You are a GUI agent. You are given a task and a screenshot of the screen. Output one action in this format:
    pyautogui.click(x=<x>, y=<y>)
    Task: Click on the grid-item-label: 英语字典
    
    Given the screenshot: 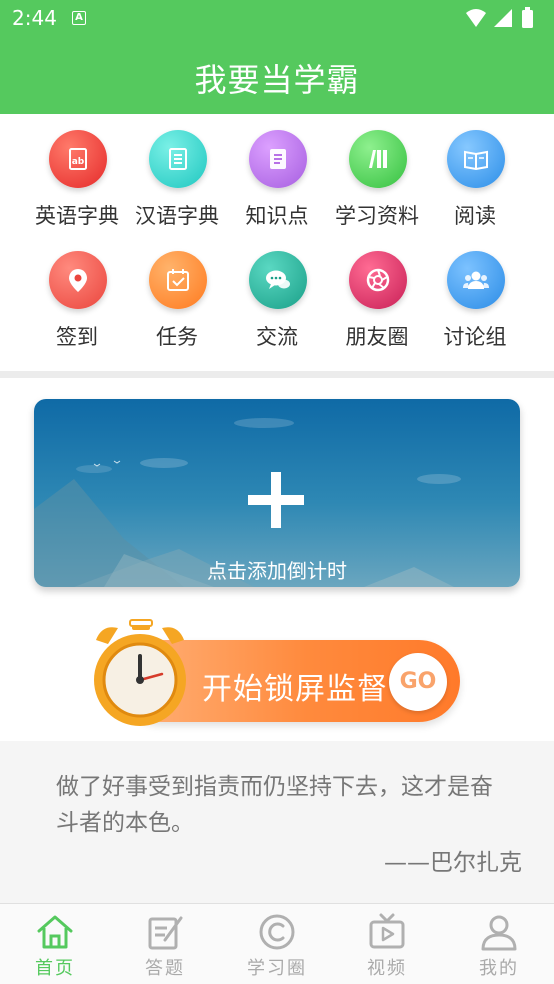 What is the action you would take?
    pyautogui.click(x=77, y=216)
    